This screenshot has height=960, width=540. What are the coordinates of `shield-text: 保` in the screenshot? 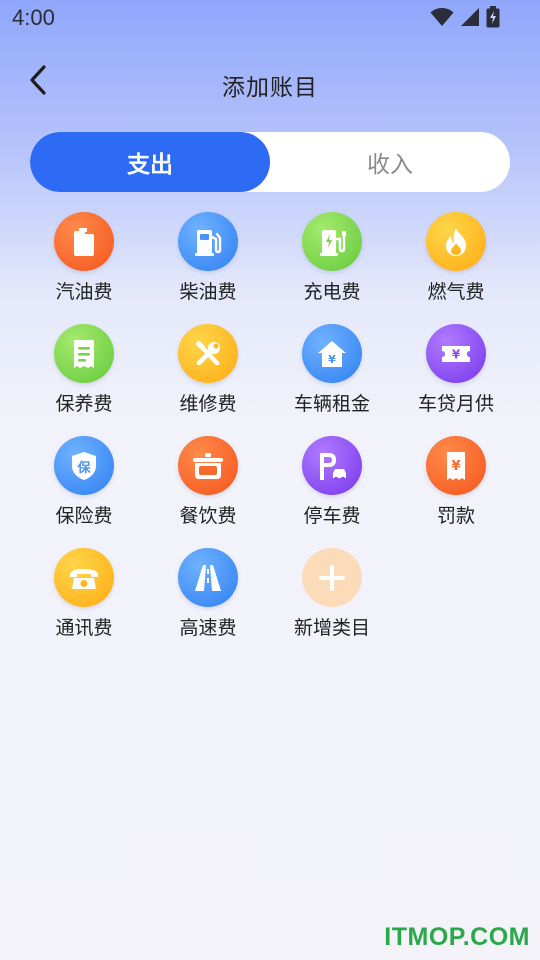 It's located at (83, 468).